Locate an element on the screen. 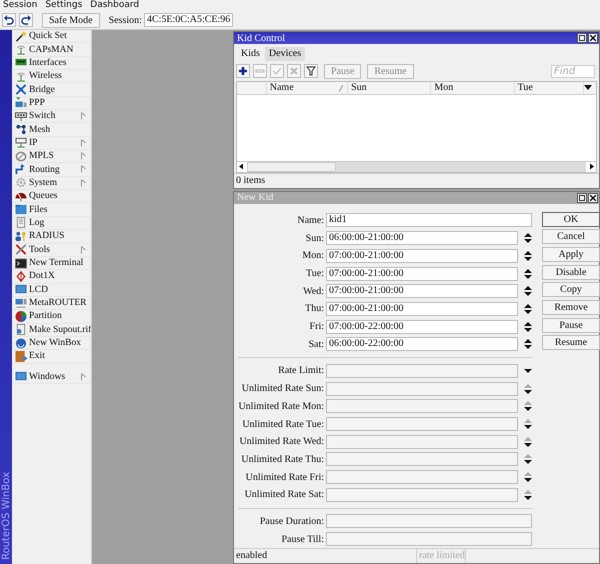 The height and width of the screenshot is (564, 600). input-field: 06:00:00-22:00:00 is located at coordinates (422, 344).